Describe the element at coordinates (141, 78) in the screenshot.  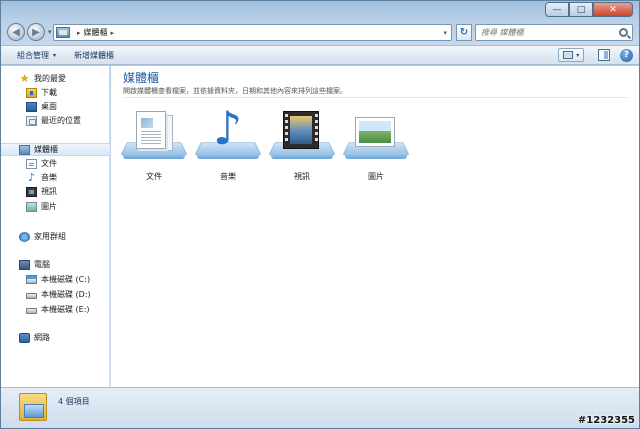
I see `page-title: 媒體櫃` at that location.